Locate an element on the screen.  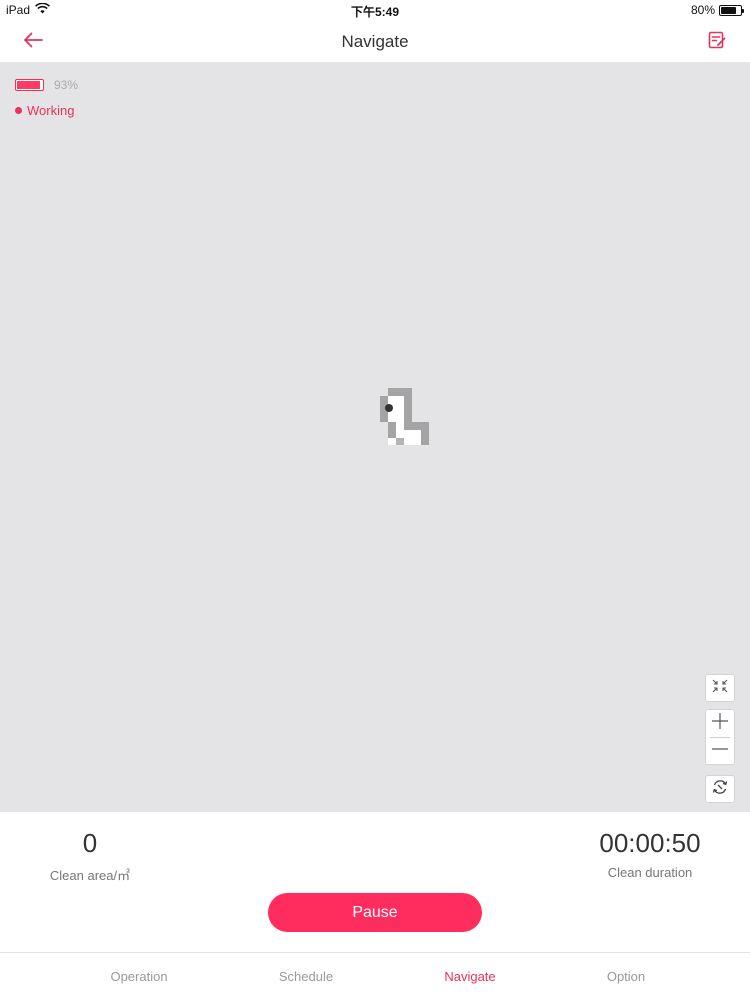
working-status-text: Working is located at coordinates (51, 110).